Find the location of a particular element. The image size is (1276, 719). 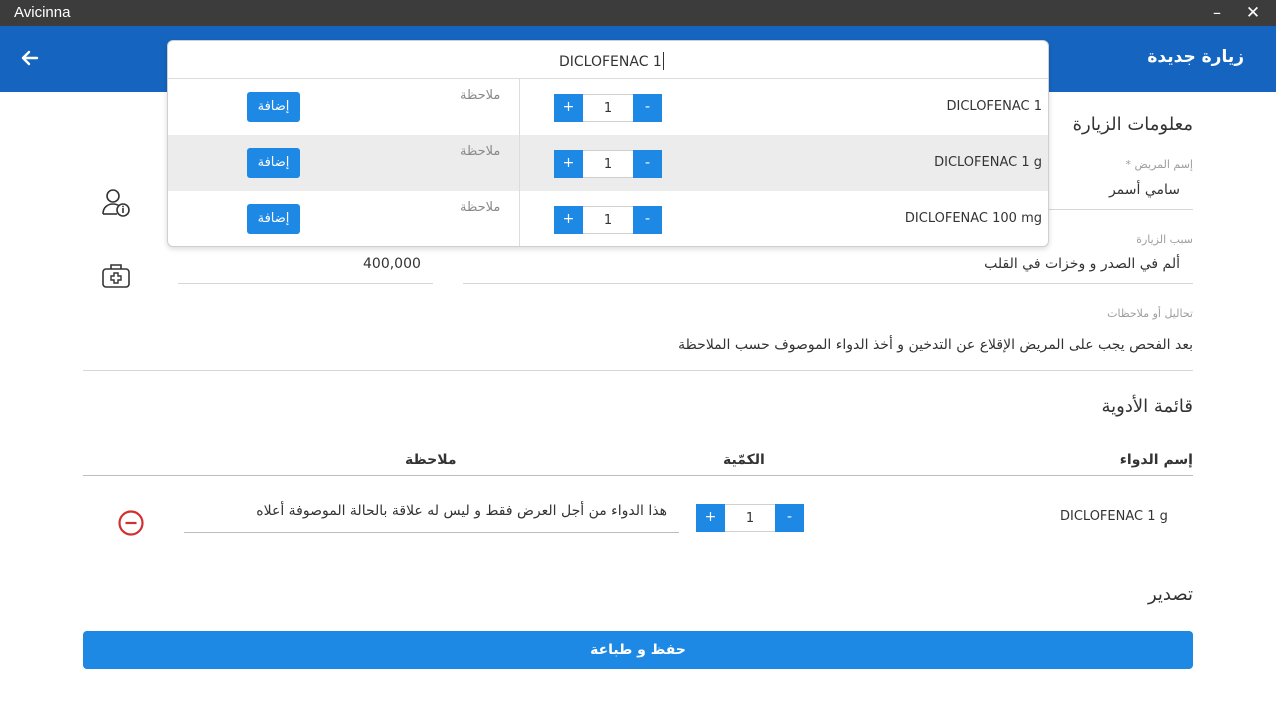

back-button is located at coordinates (30, 58).